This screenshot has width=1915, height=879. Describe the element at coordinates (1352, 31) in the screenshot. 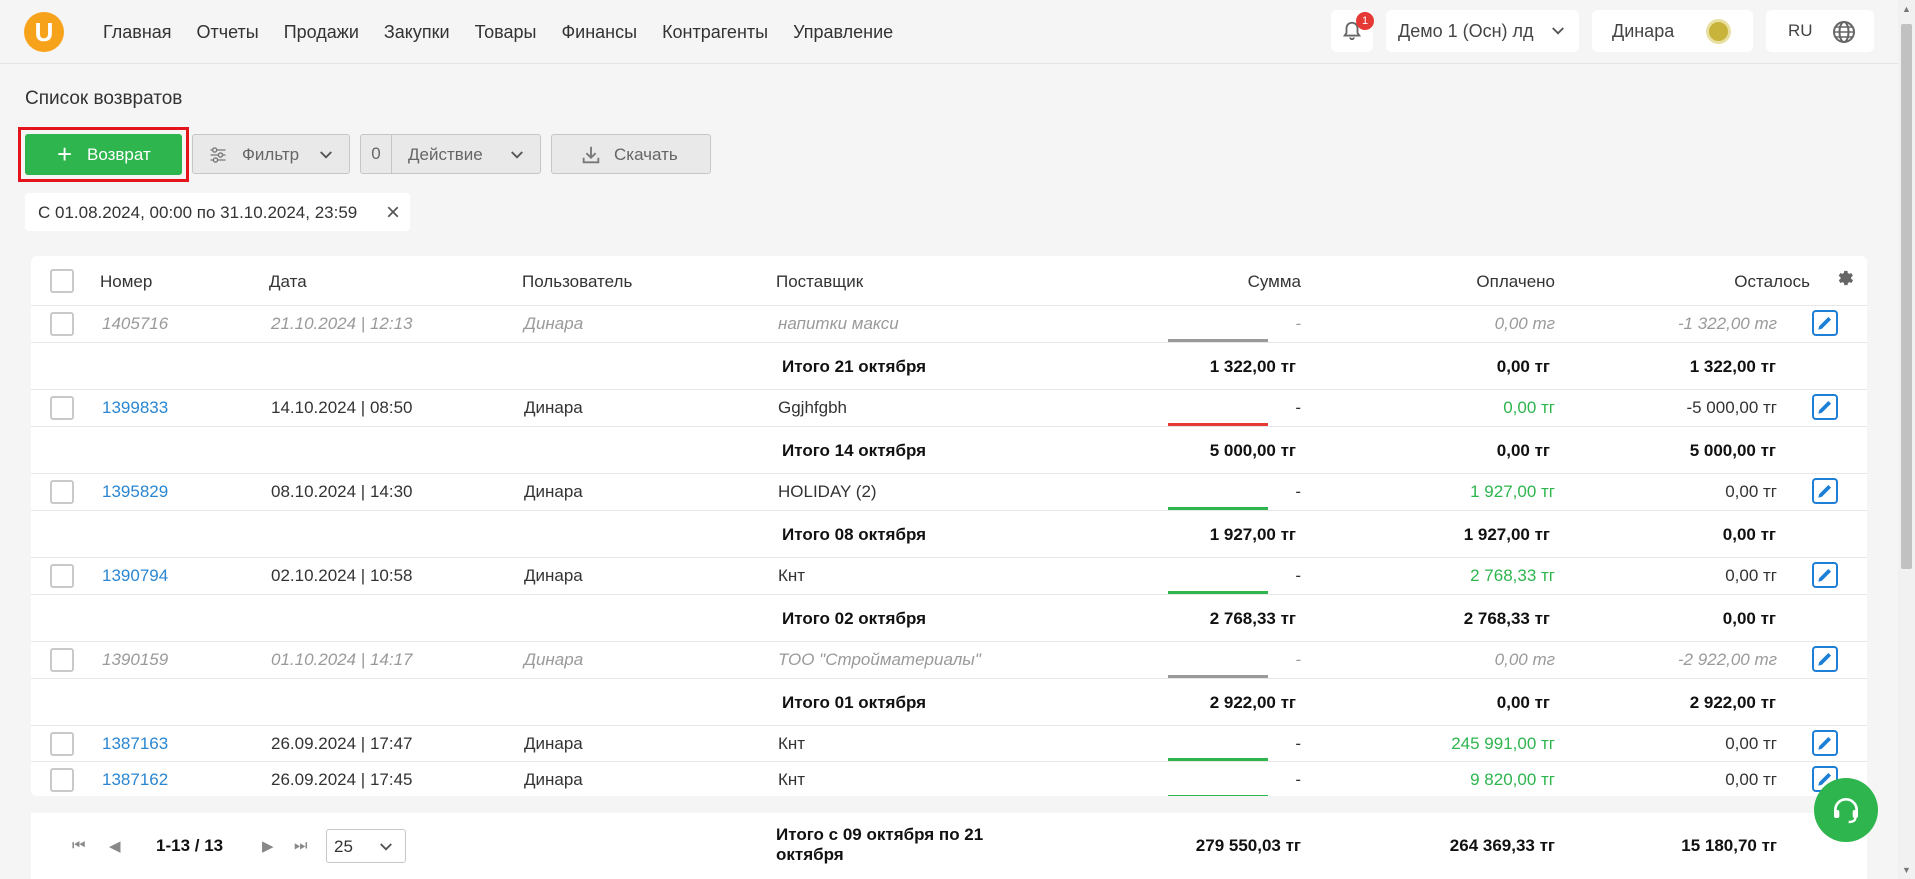

I see `notifications-button: 1` at that location.